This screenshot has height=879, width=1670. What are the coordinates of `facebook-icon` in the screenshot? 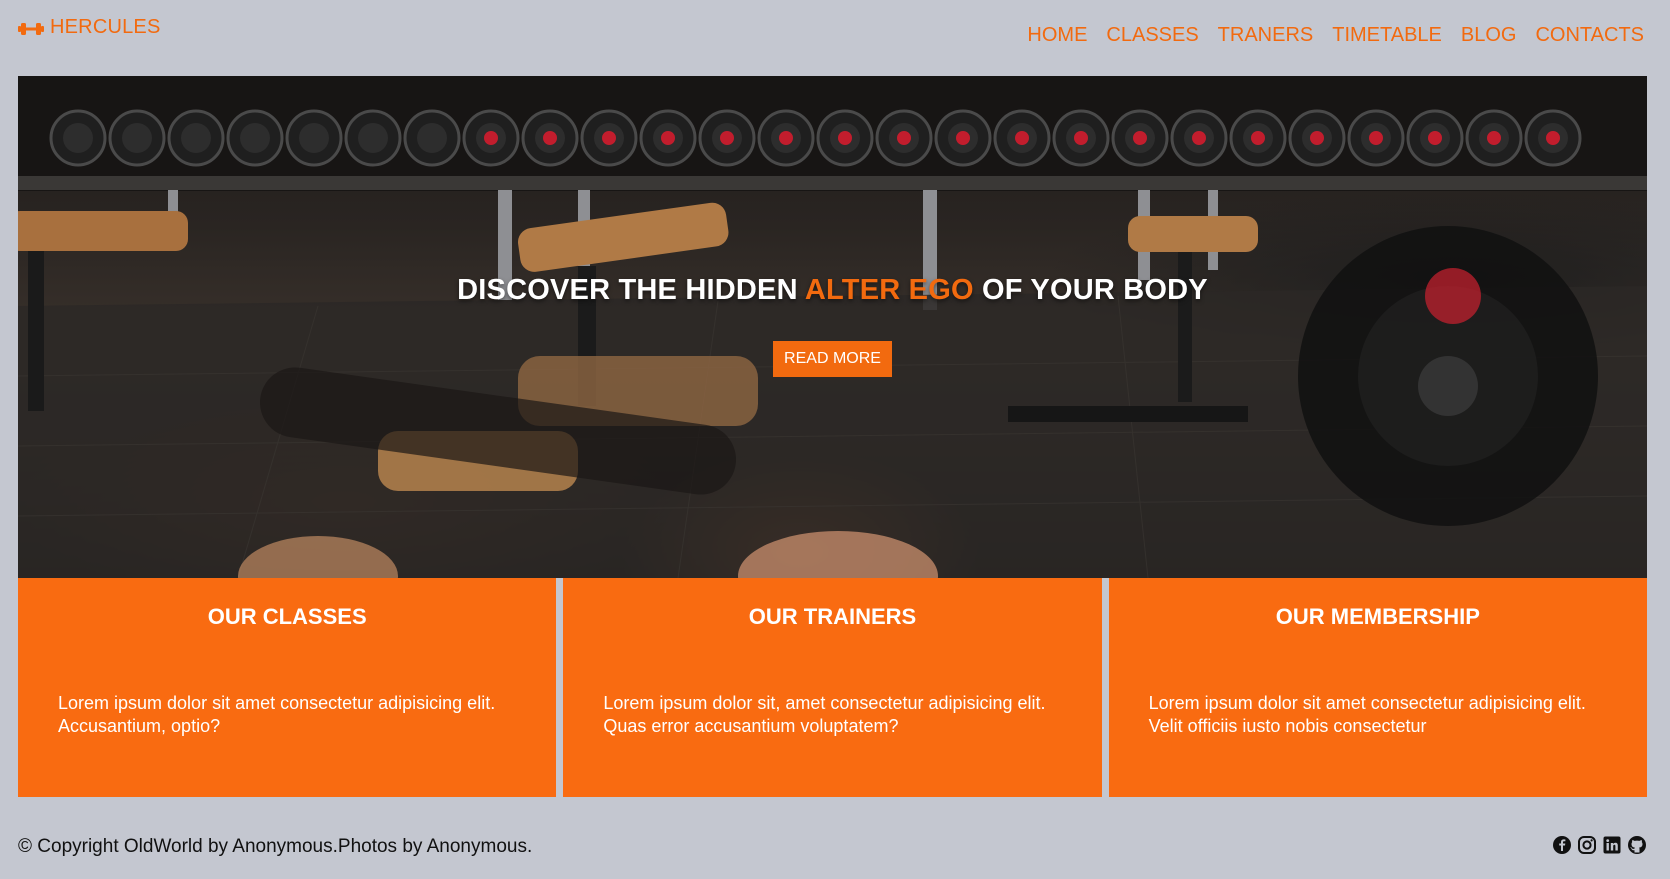 It's located at (1562, 845).